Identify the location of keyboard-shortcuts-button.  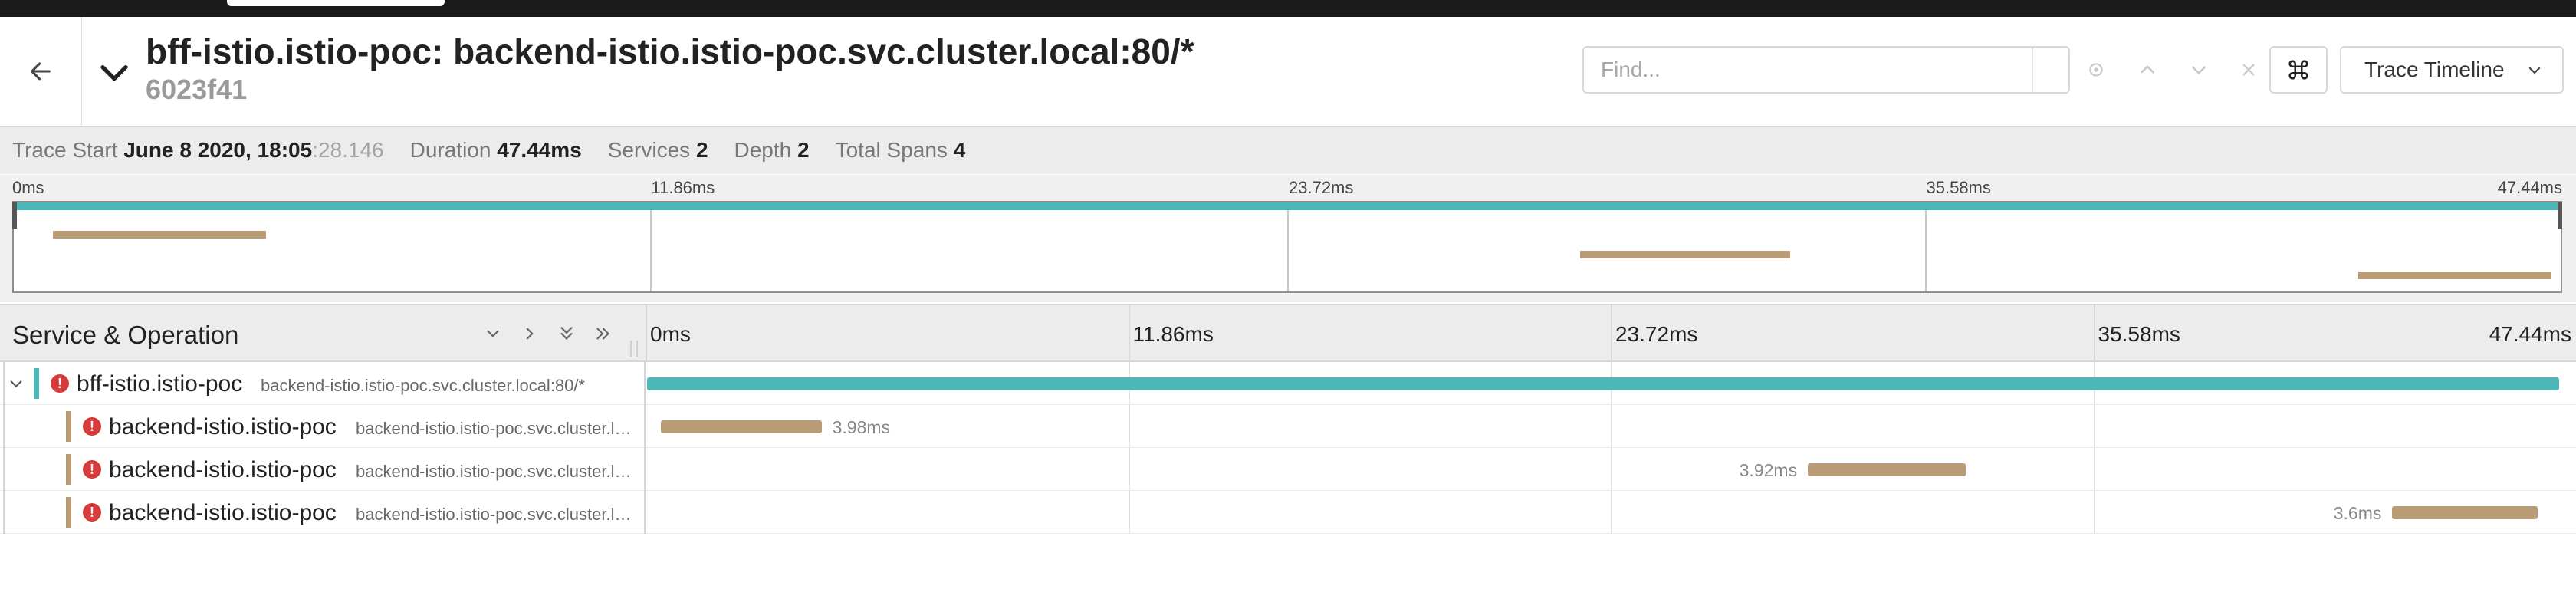
(2298, 70).